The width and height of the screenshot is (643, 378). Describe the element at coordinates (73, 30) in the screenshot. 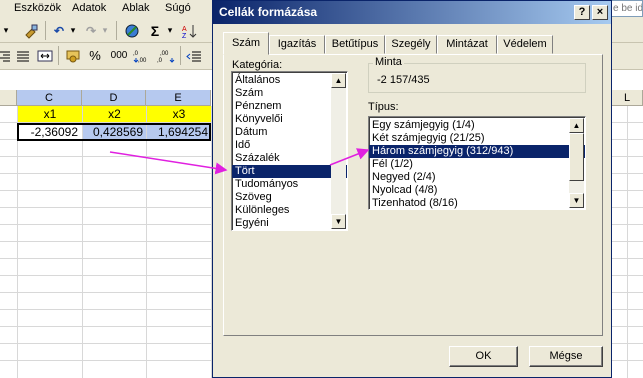

I see `undo-dropdown-icon: ▾` at that location.